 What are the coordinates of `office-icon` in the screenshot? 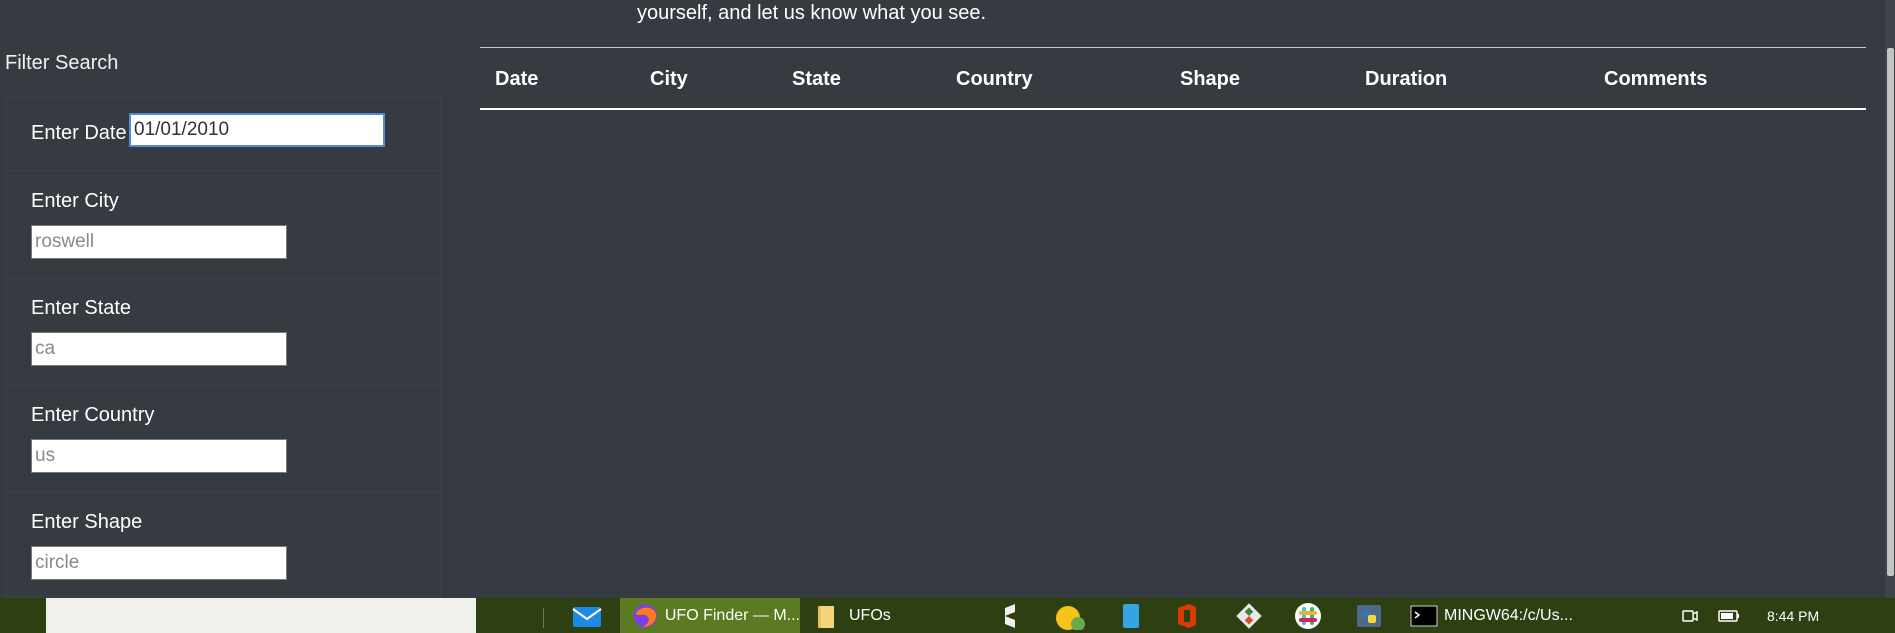 It's located at (1187, 615).